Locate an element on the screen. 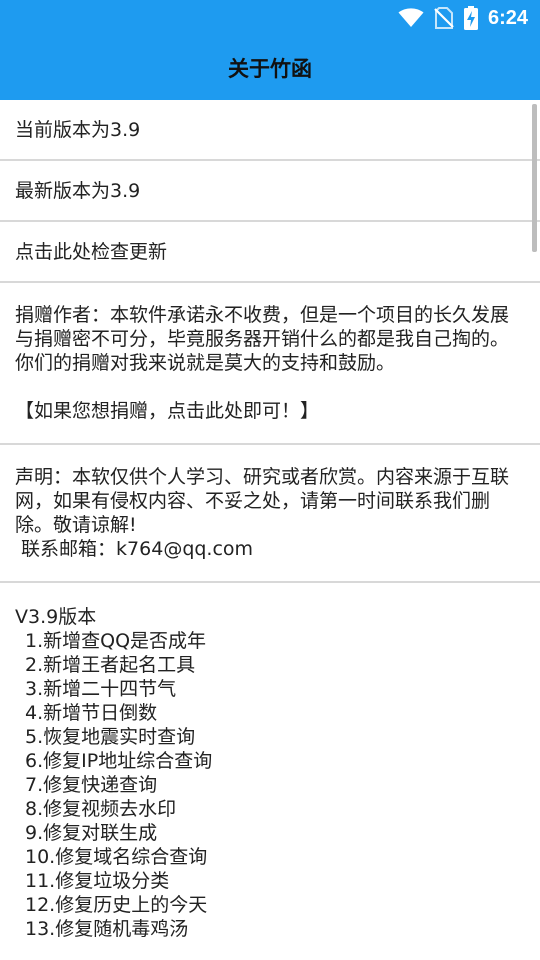  wifi-icon is located at coordinates (411, 18).